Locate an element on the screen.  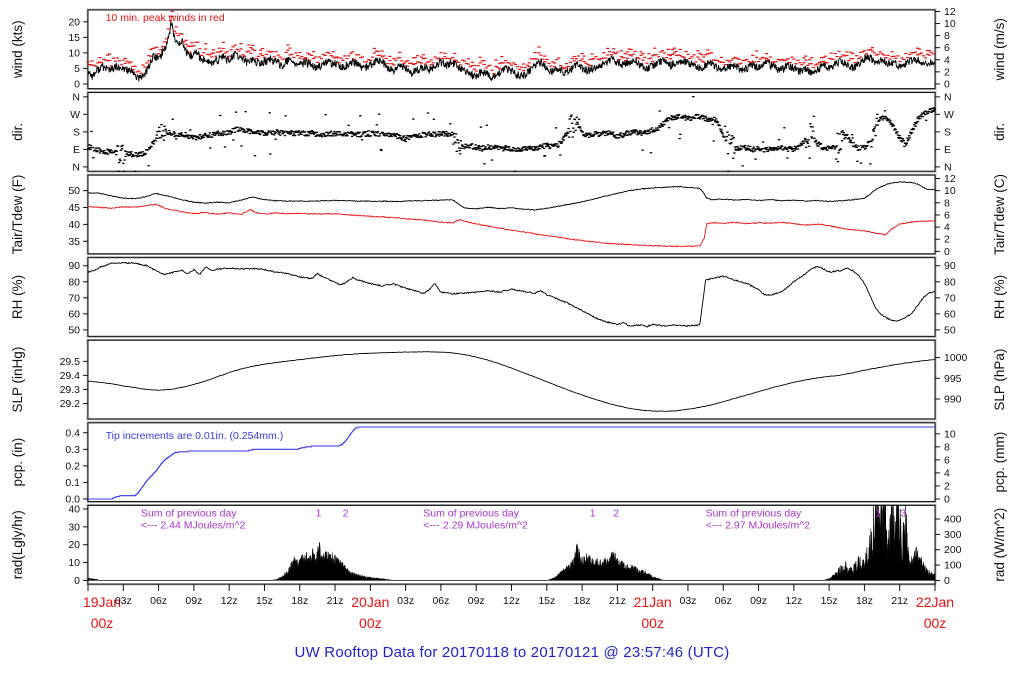
axis-left-pcp: 0.00.10.20.30.4 is located at coordinates (76, 466).